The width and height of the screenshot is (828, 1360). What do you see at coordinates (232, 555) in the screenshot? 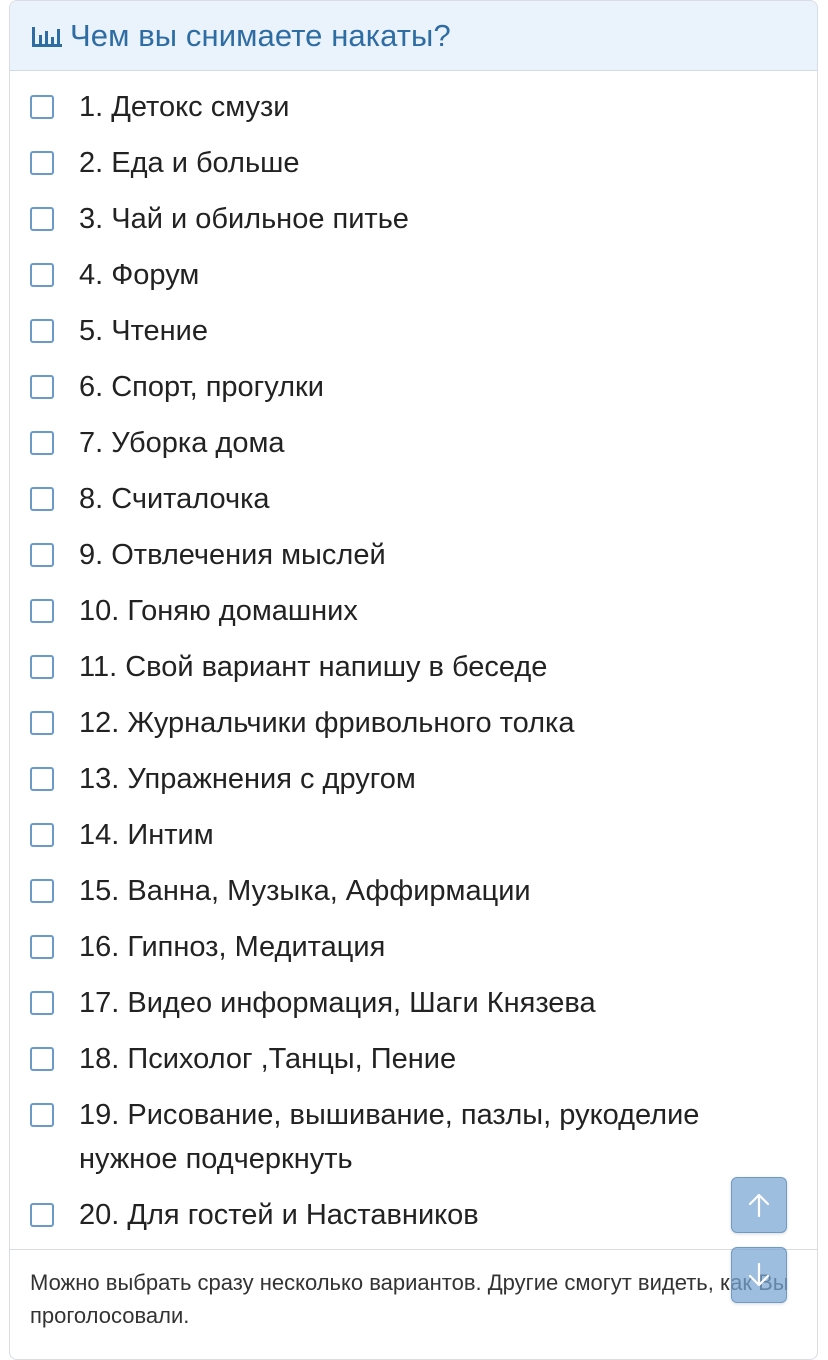
I see `option-label: 9. Отвлечения мыслей` at bounding box center [232, 555].